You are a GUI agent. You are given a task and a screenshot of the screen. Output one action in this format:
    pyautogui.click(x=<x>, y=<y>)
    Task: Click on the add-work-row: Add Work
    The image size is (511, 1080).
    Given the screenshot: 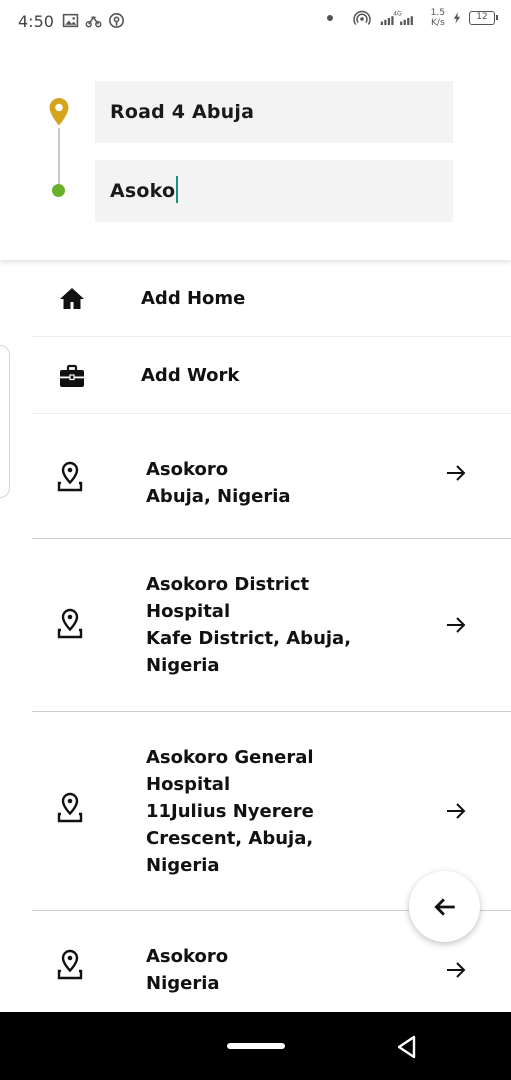 What is the action you would take?
    pyautogui.click(x=255, y=375)
    